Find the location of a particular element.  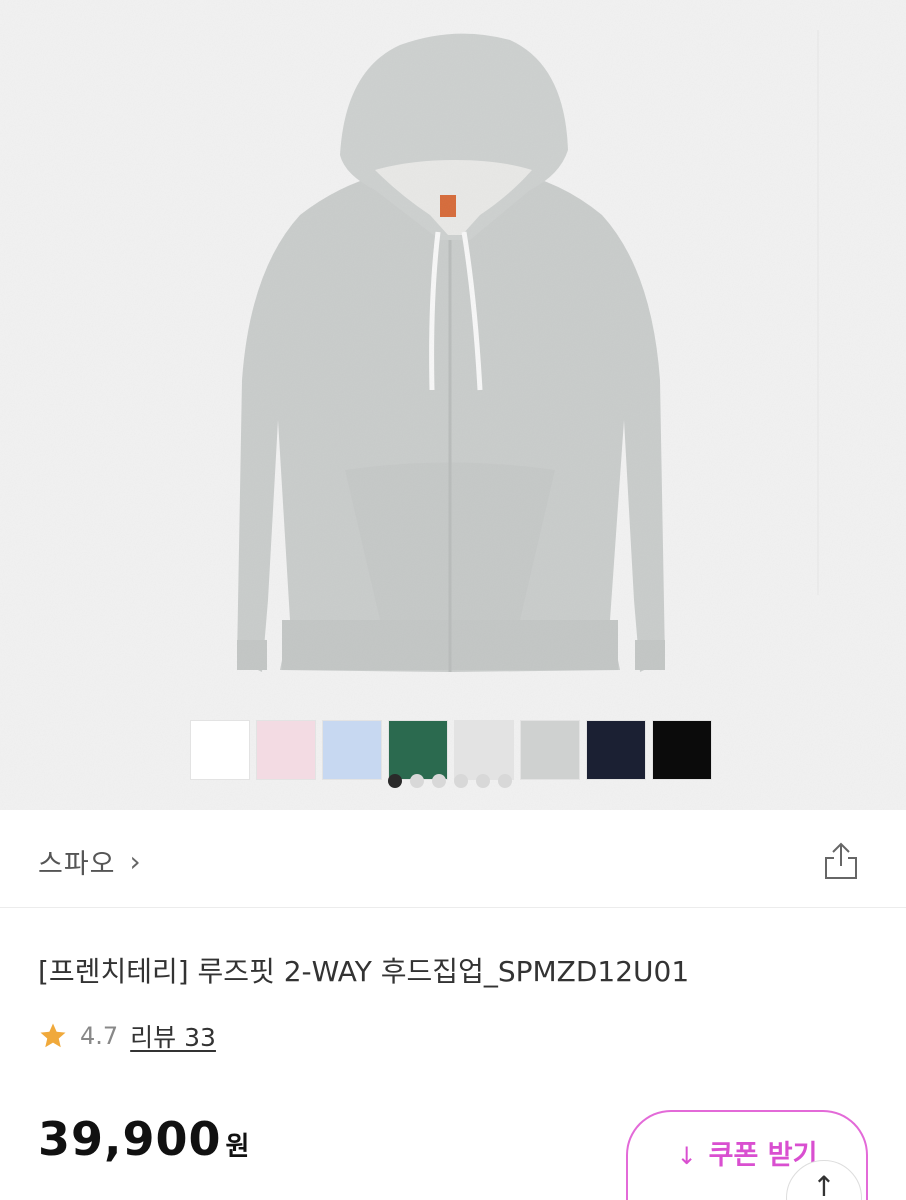

price-unit: 원 is located at coordinates (237, 1147).